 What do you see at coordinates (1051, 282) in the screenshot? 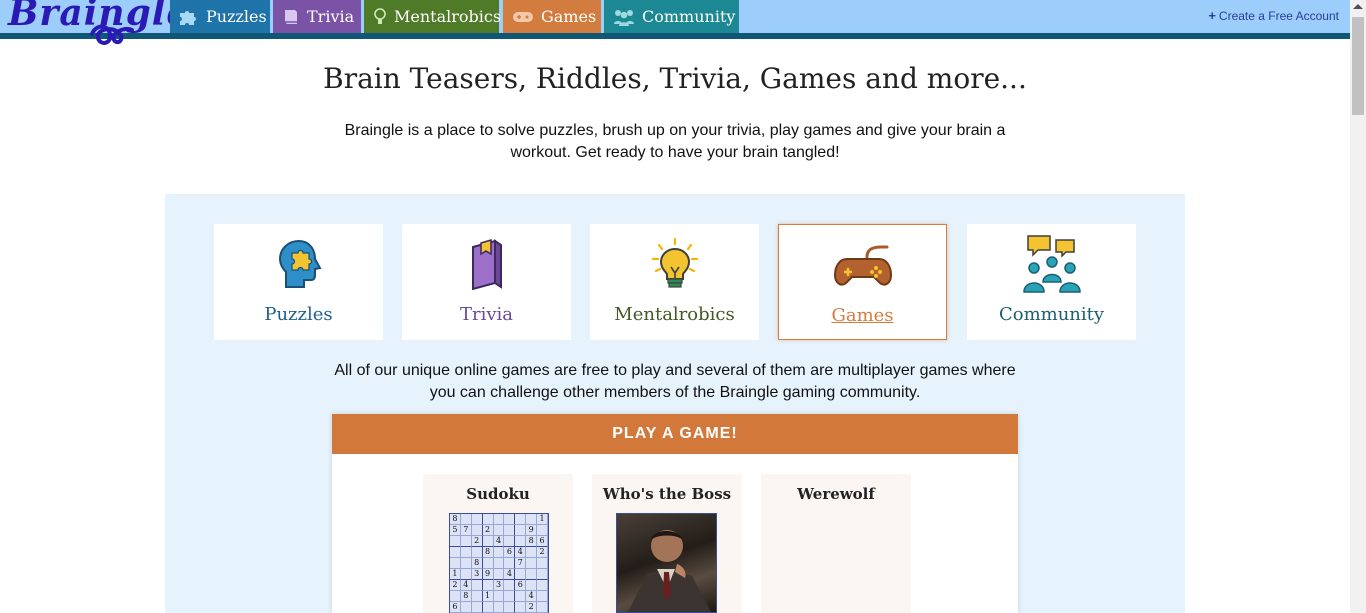
I see `category-card-community: Community` at bounding box center [1051, 282].